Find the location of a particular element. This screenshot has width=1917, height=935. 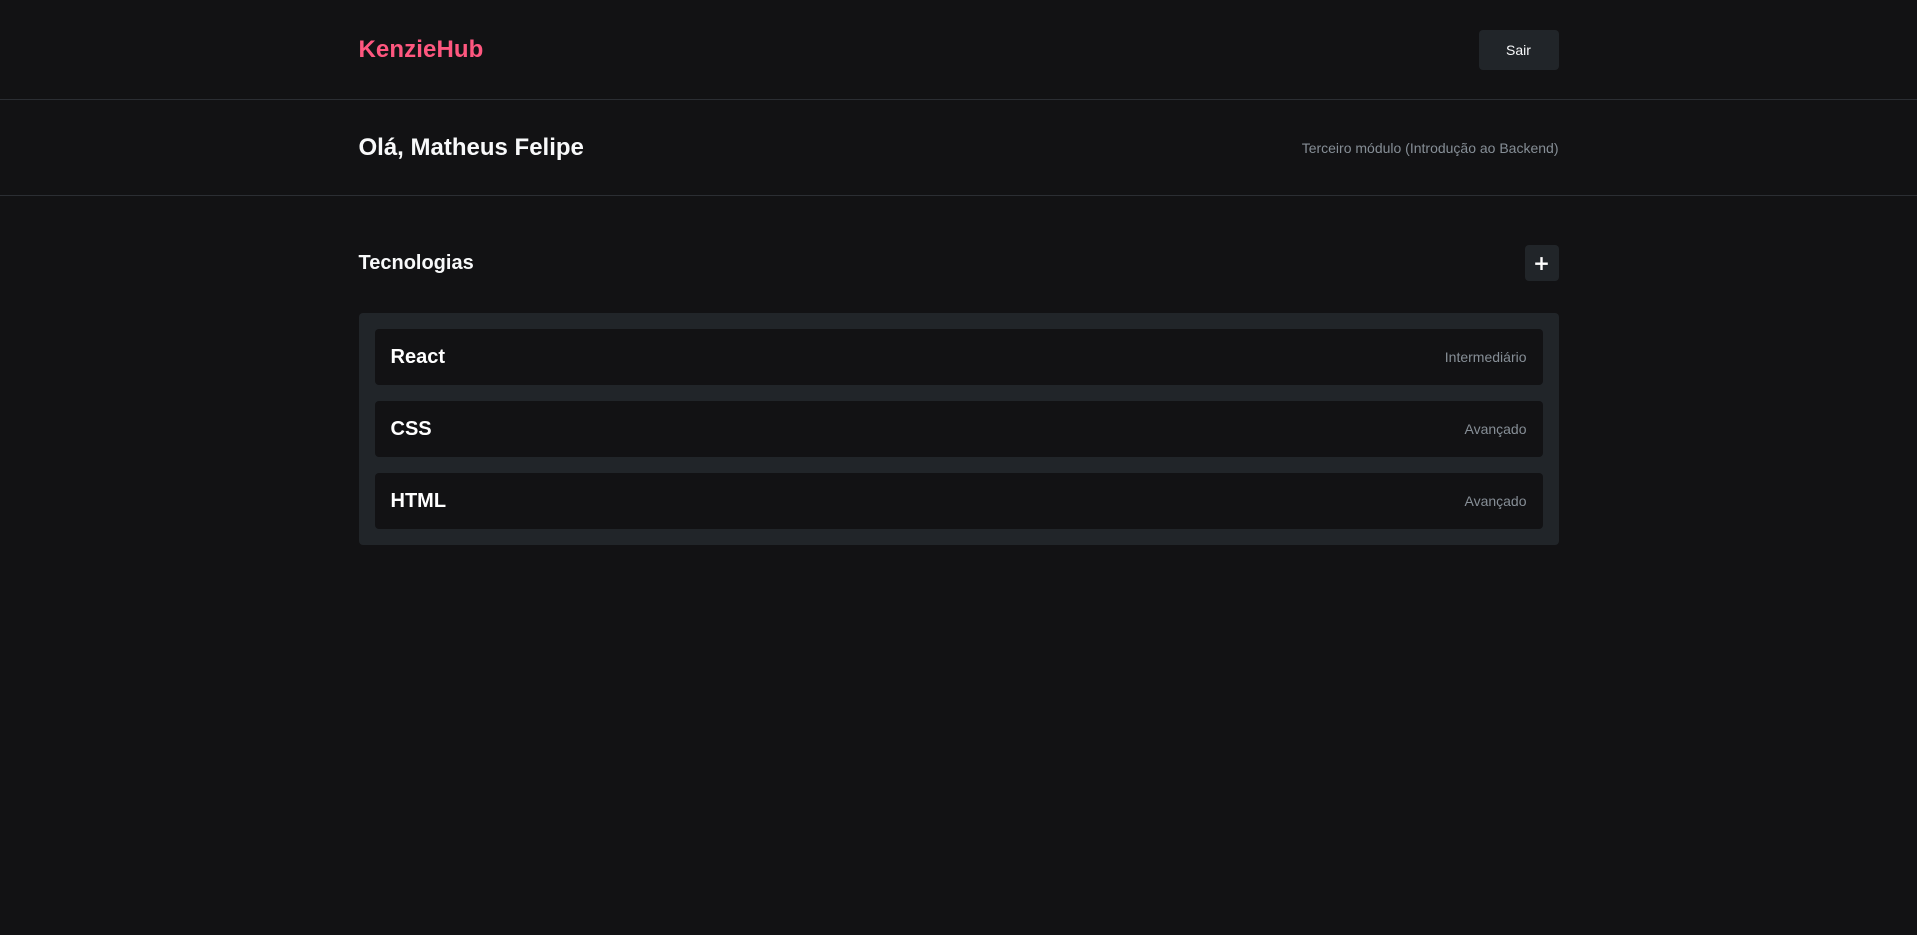

technology-card-css: CSS Avançado is located at coordinates (958, 429).